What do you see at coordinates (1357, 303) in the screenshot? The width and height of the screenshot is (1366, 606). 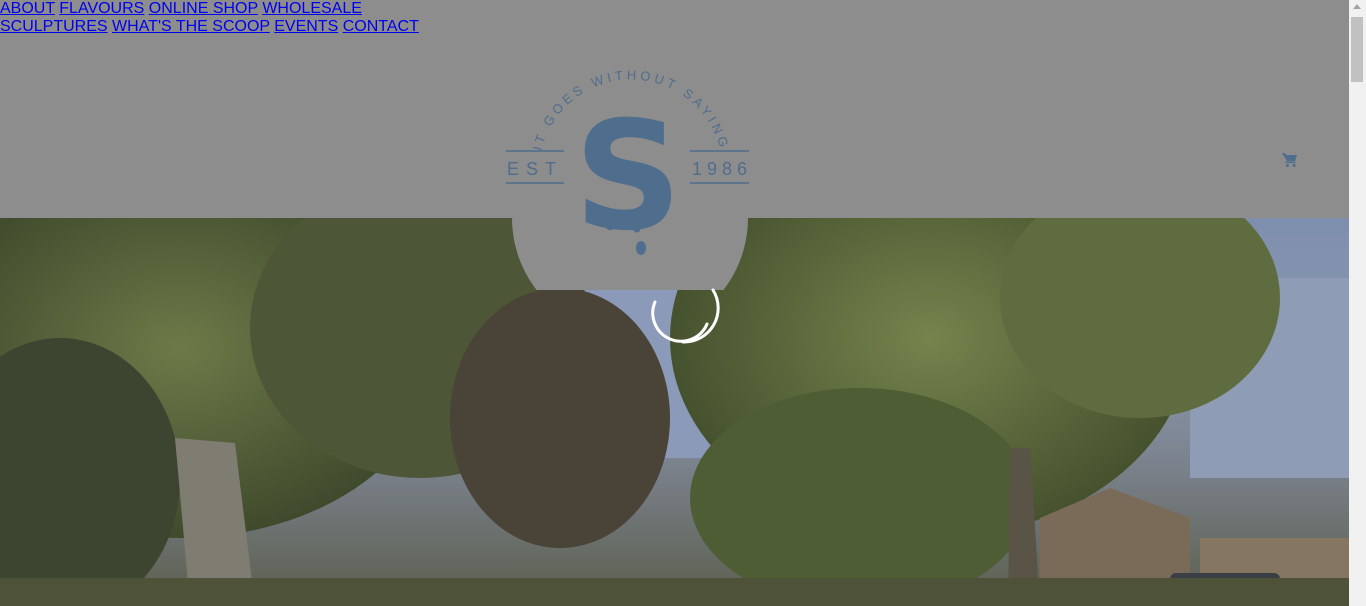 I see `vertical-scrollbar` at bounding box center [1357, 303].